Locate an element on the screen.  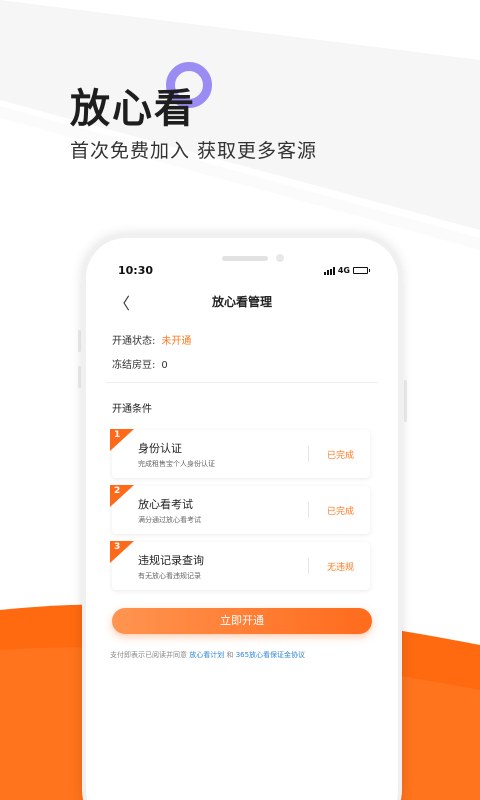
condition-card-exam: 2 放心看考试 满分通过放心看考试 已完成 is located at coordinates (240, 509).